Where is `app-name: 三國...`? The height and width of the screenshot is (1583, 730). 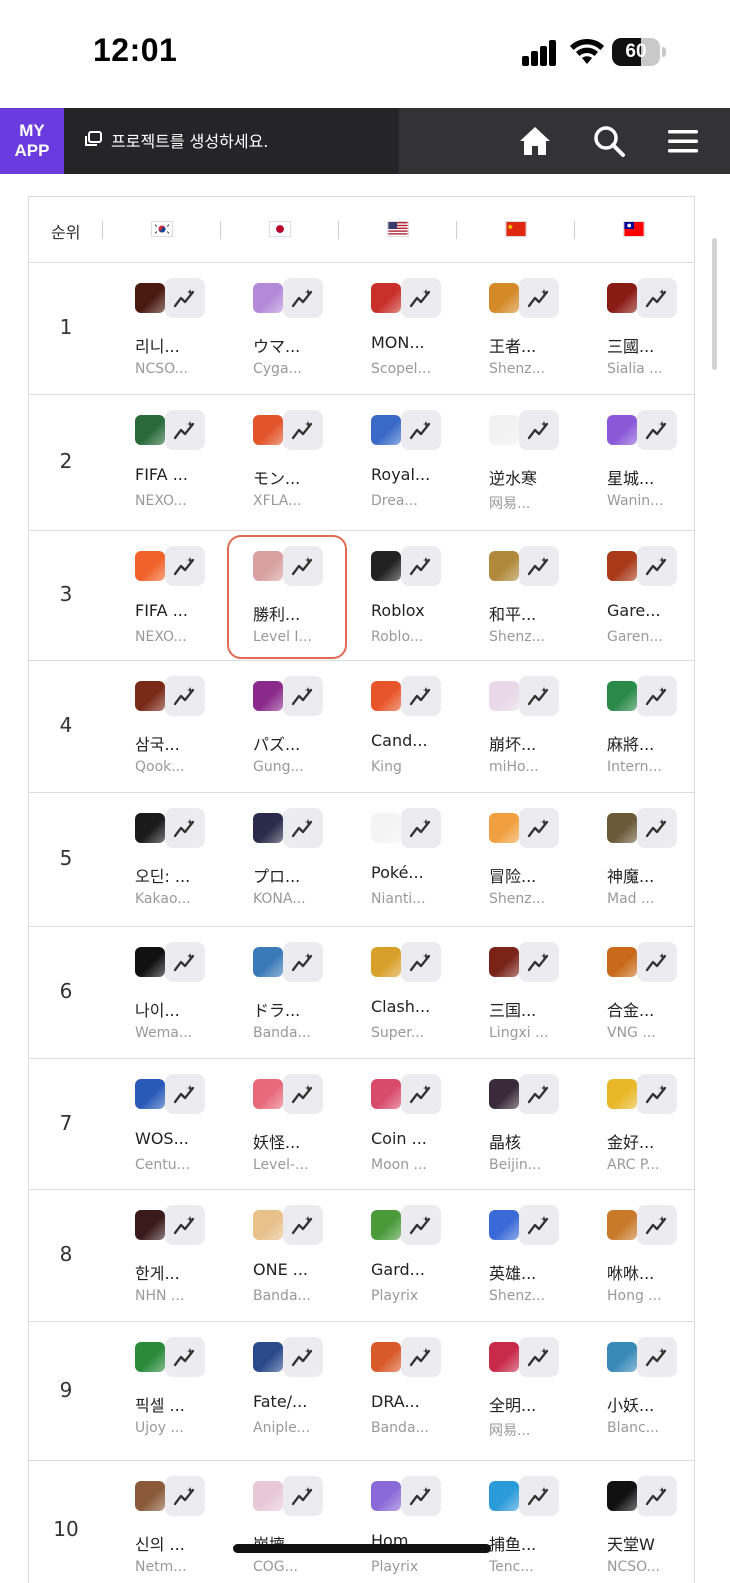 app-name: 三國... is located at coordinates (630, 345).